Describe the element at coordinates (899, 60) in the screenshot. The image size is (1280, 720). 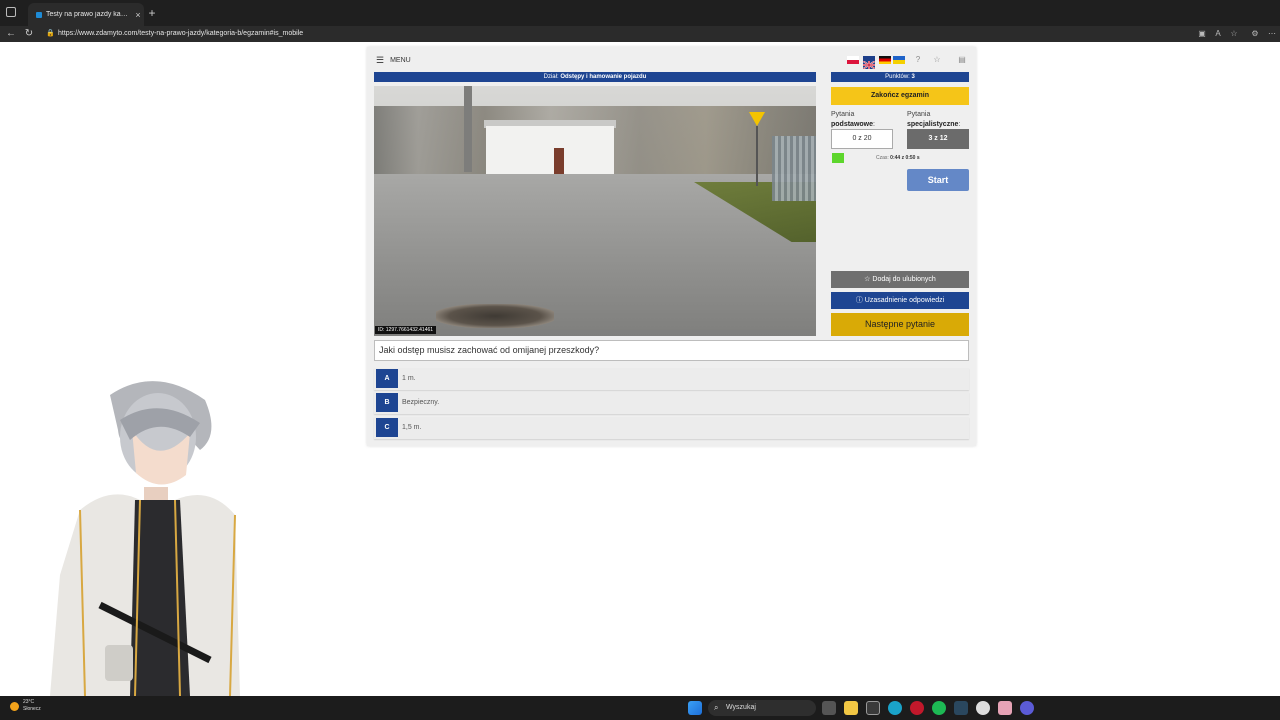
I see `flag-ua-icon` at that location.